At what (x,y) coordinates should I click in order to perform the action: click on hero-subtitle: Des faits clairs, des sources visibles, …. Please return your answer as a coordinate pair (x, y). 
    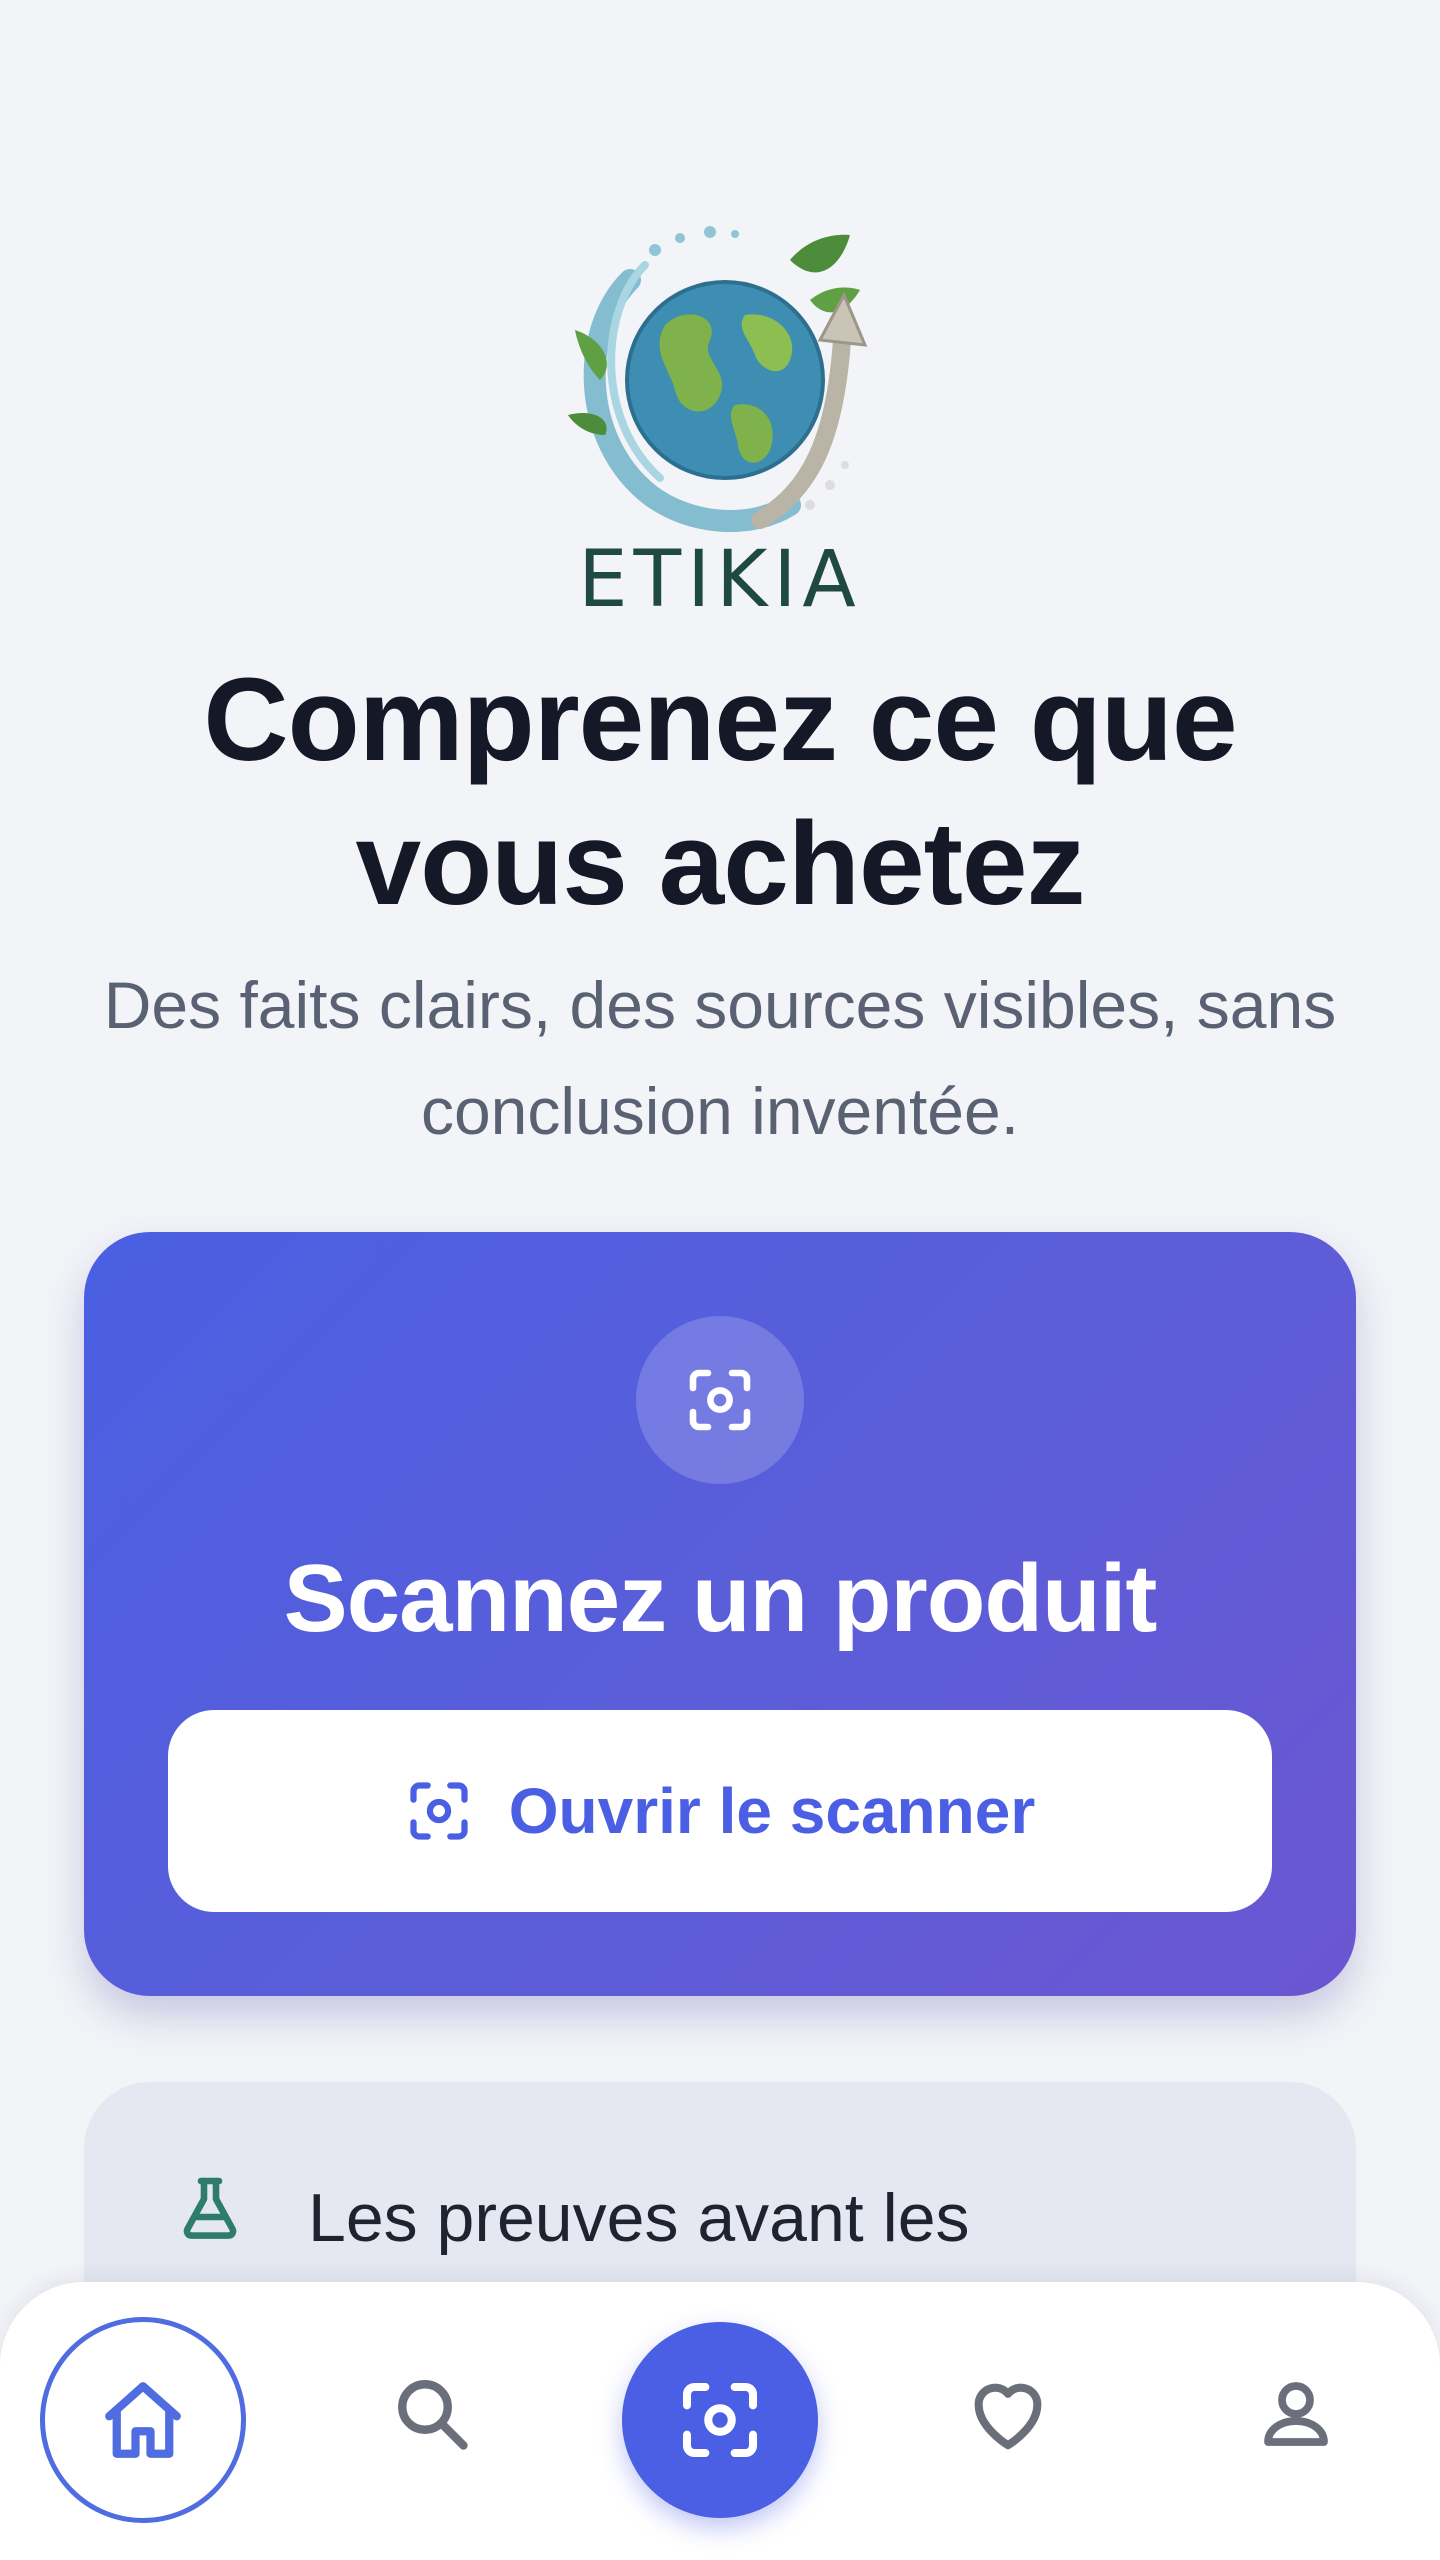
    Looking at the image, I should click on (720, 1058).